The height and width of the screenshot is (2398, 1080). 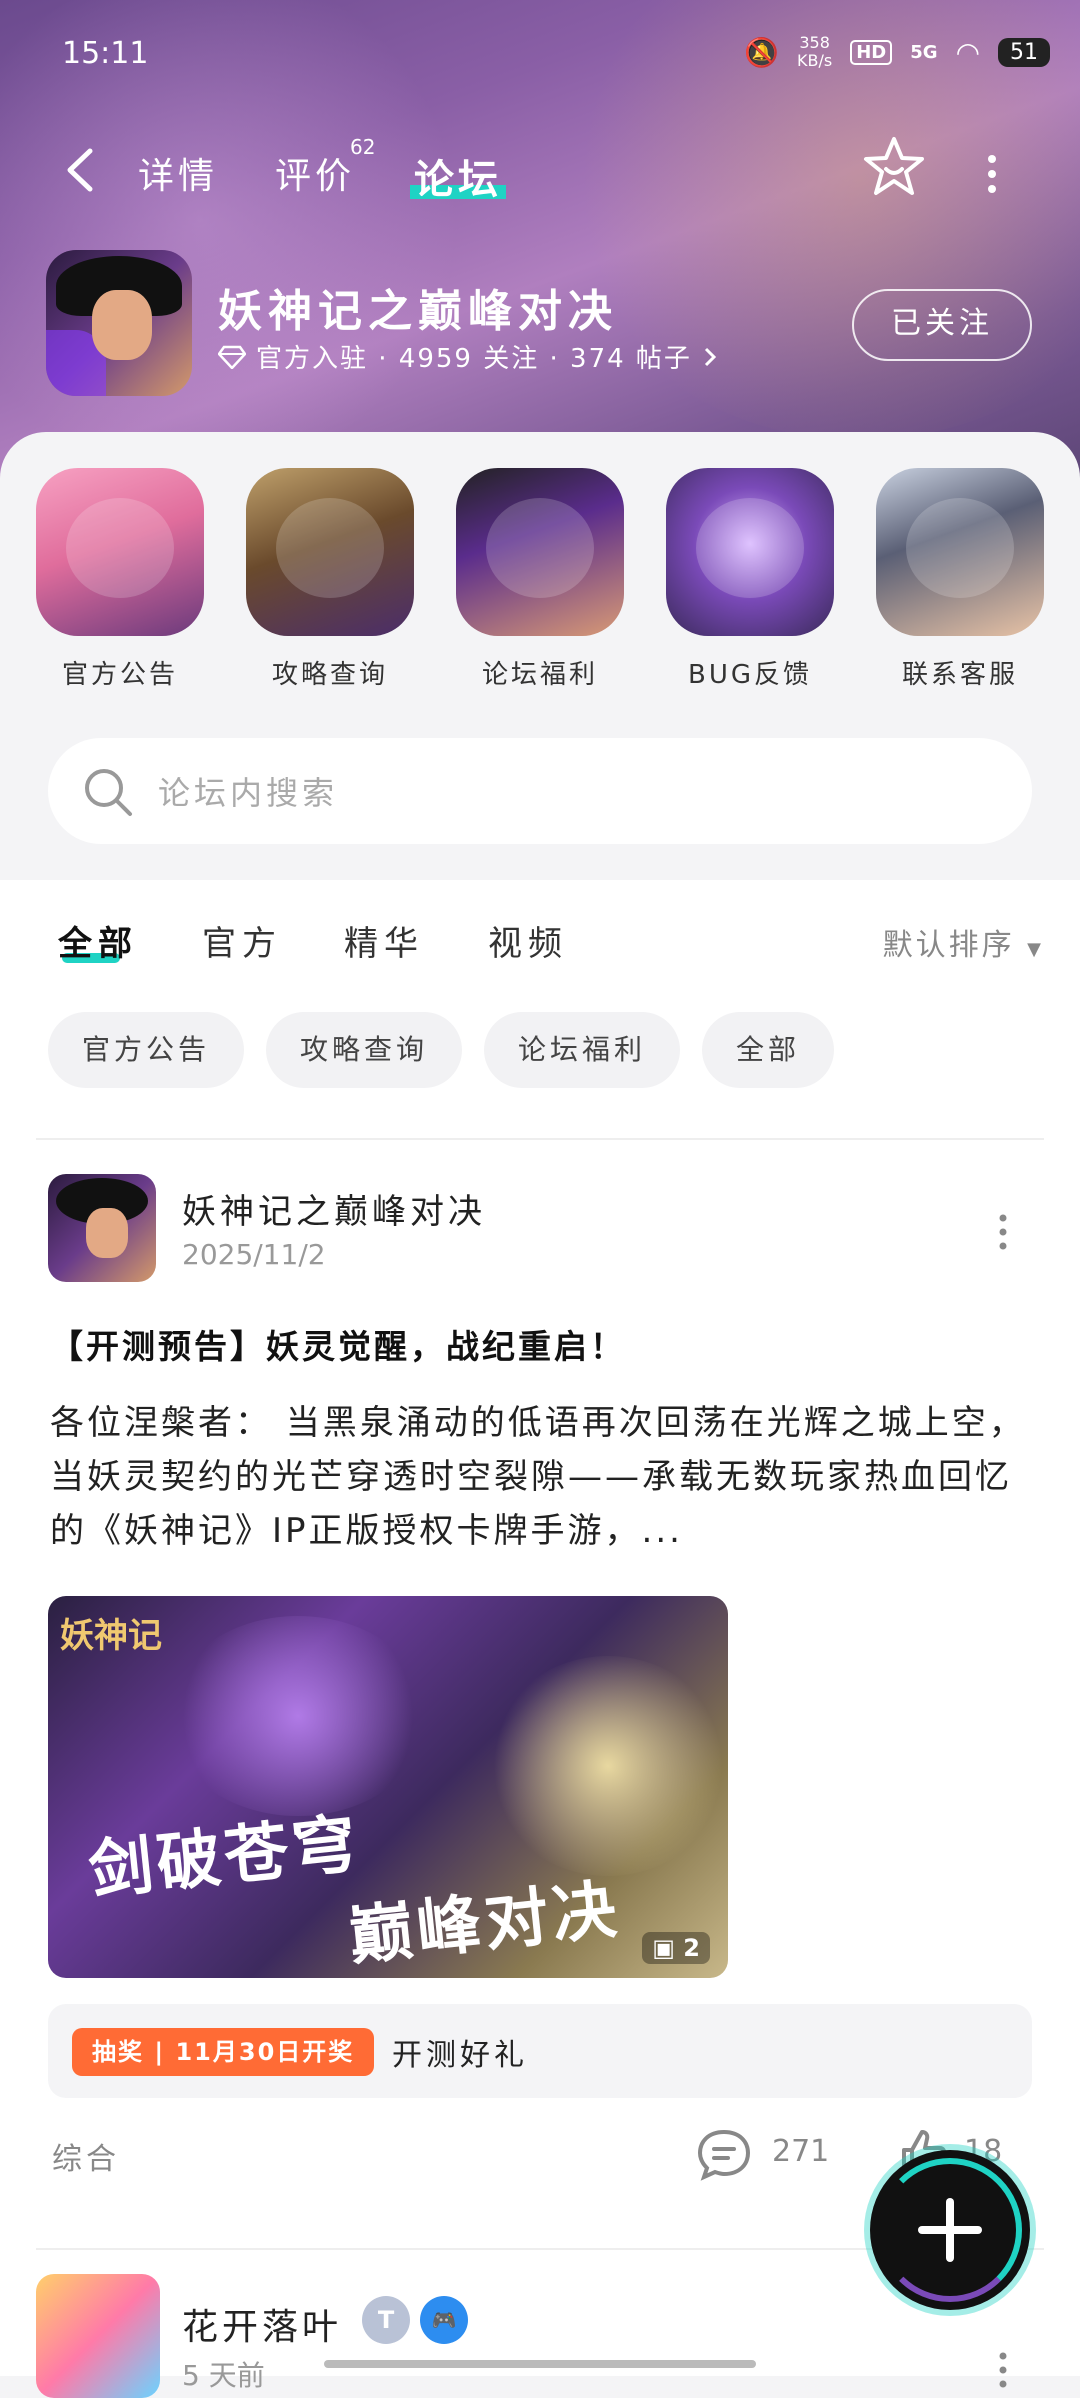 What do you see at coordinates (458, 180) in the screenshot?
I see `tab-forum-label: 论坛` at bounding box center [458, 180].